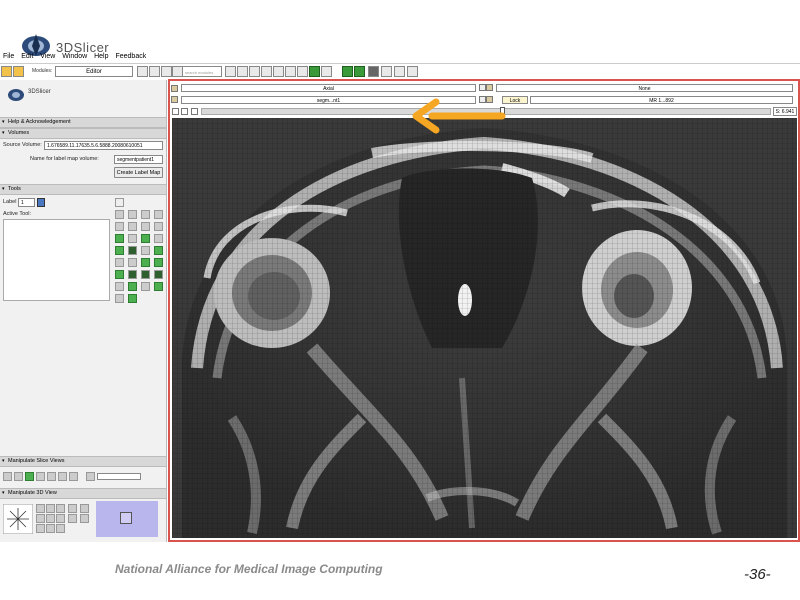 This screenshot has width=800, height=600. What do you see at coordinates (41, 202) in the screenshot?
I see `label-color-swatch` at bounding box center [41, 202].